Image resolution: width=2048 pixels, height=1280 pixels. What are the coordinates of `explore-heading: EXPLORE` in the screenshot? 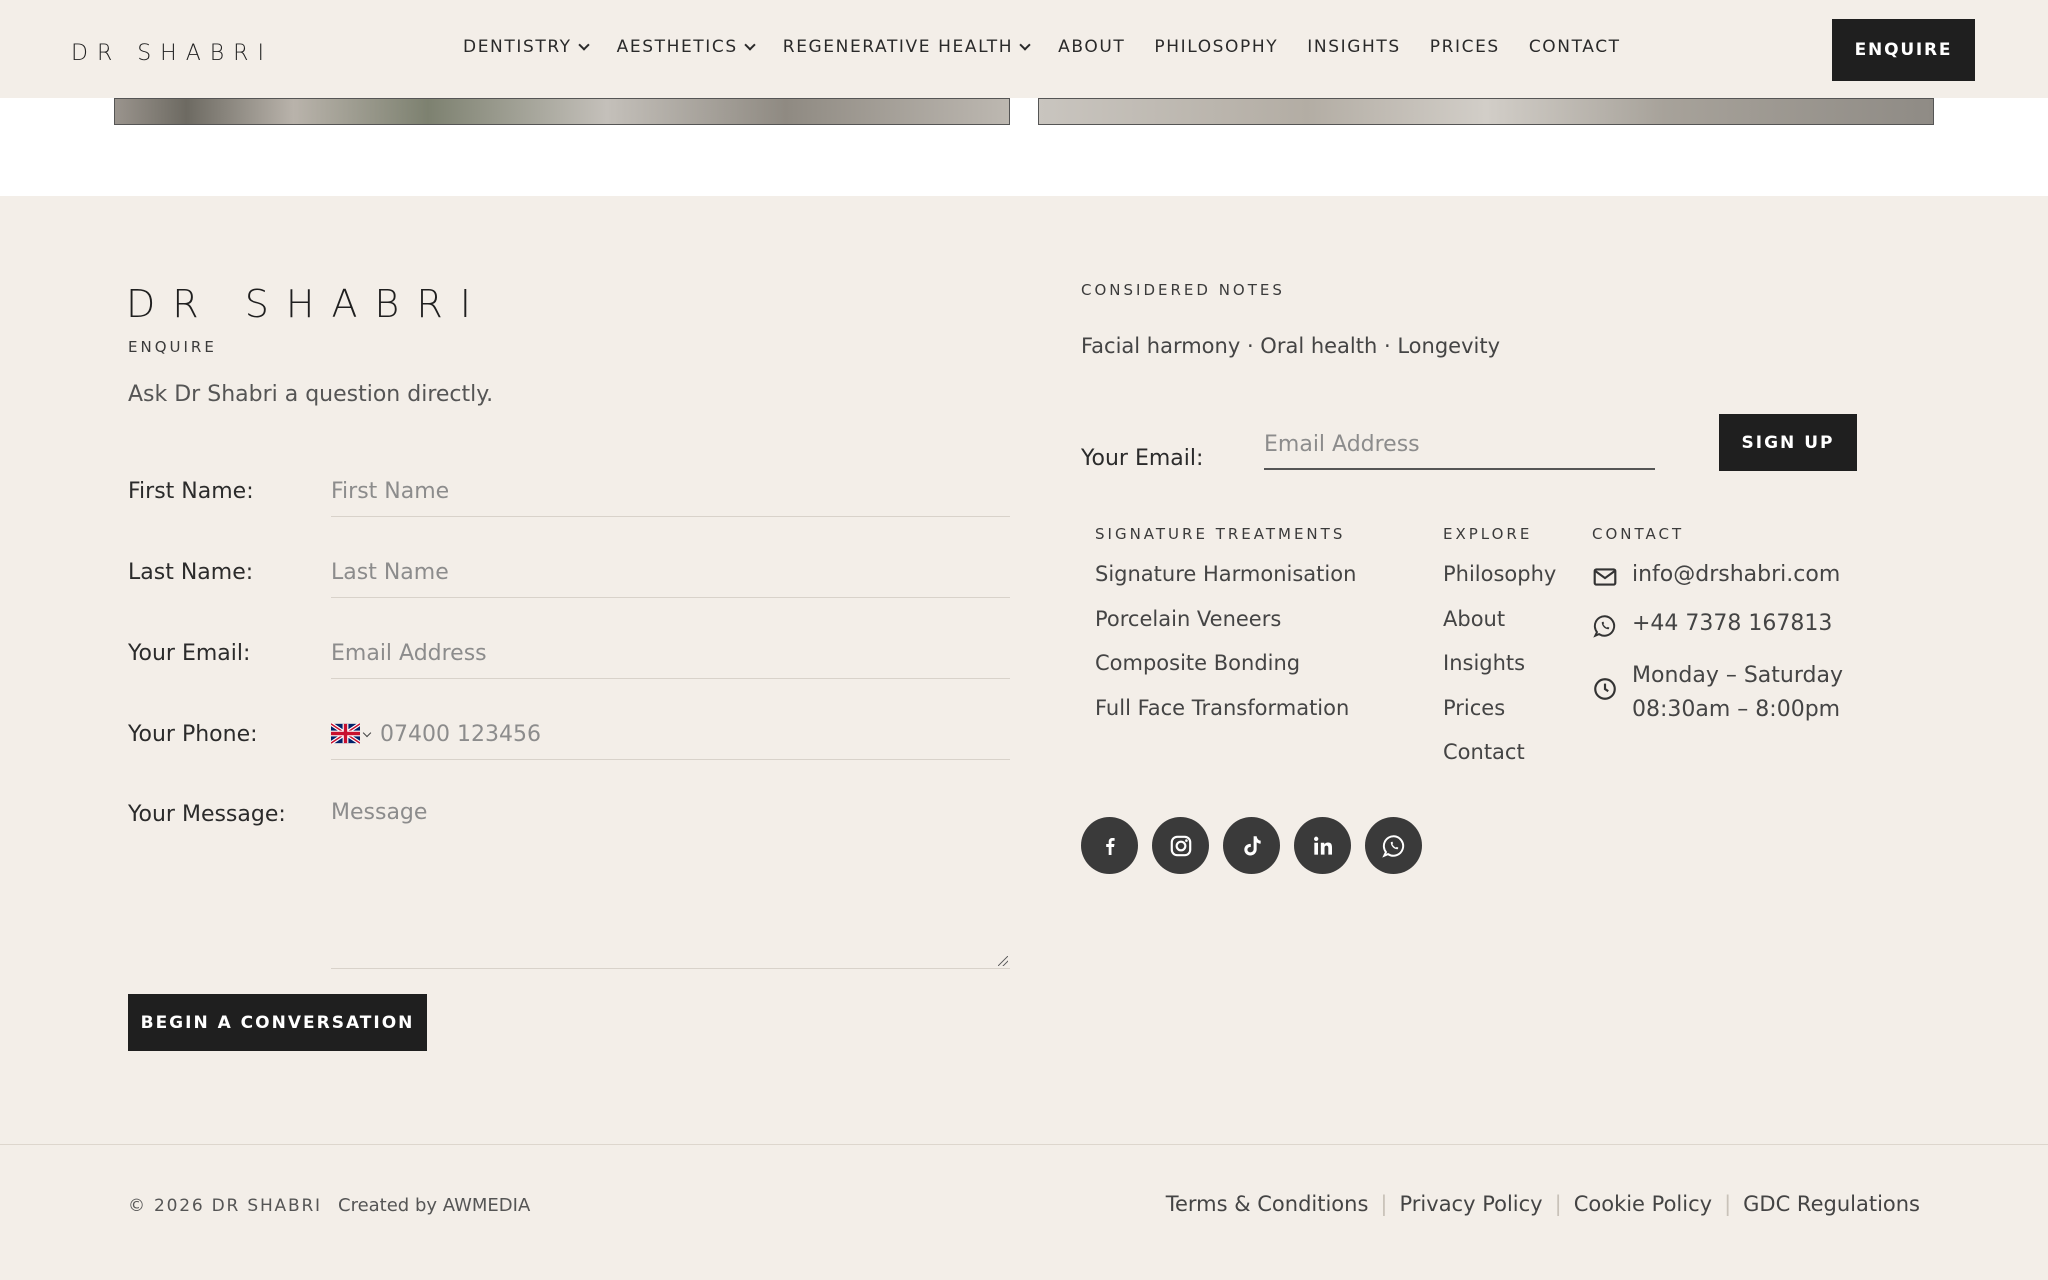 It's located at (1488, 534).